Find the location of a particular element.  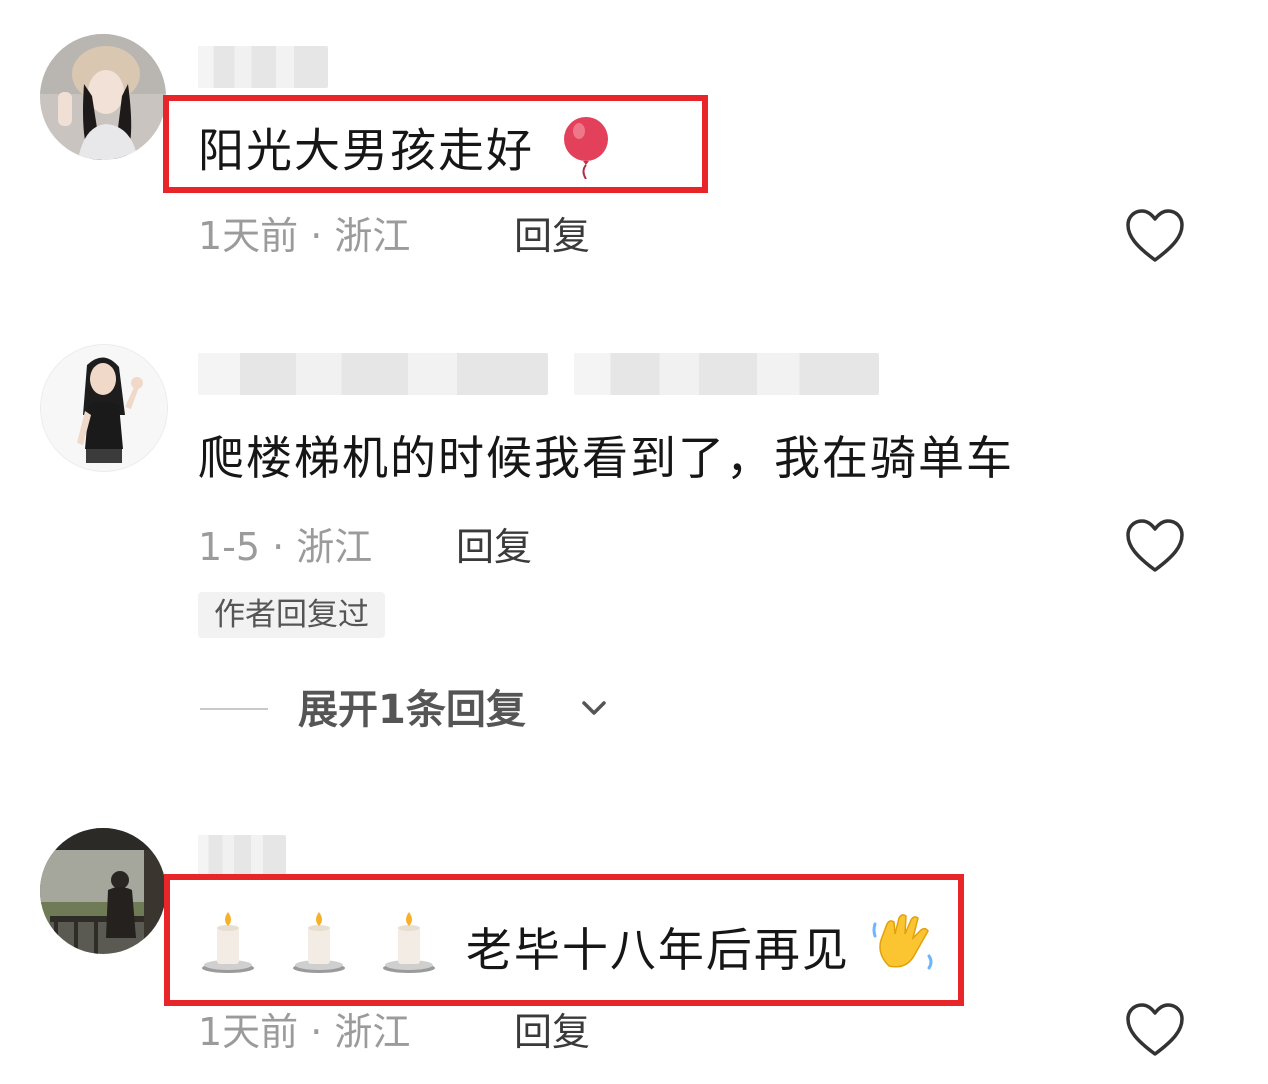

expand-replies-button: 展开1条回复 is located at coordinates (412, 710).